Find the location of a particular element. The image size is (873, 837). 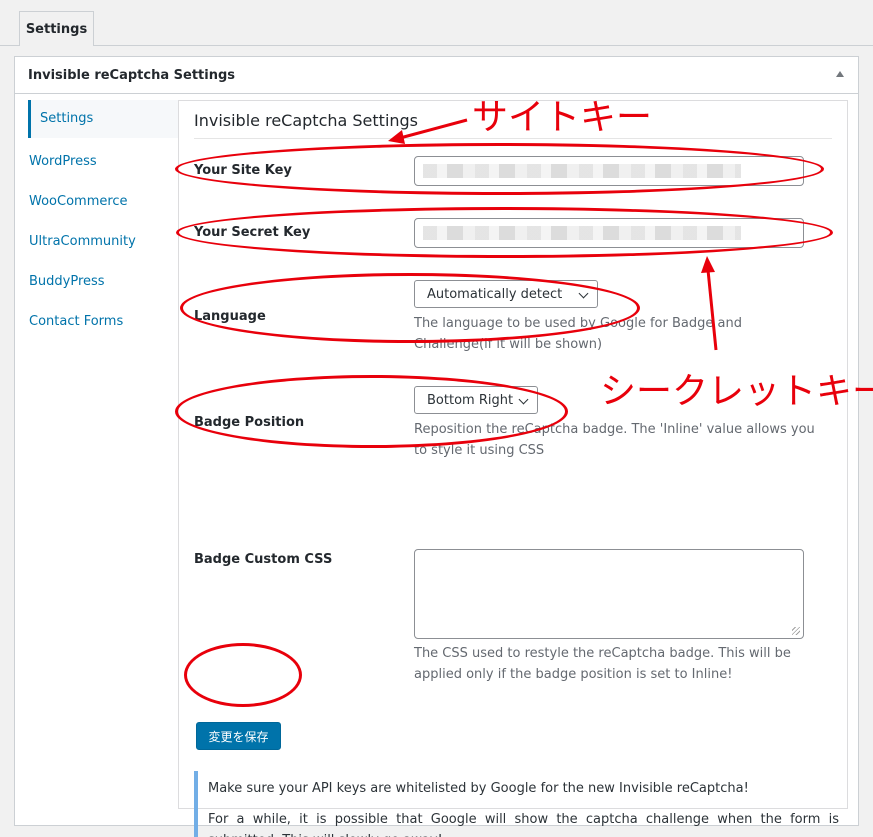

panel-title: Invisible reCaptcha Settings is located at coordinates (132, 75).